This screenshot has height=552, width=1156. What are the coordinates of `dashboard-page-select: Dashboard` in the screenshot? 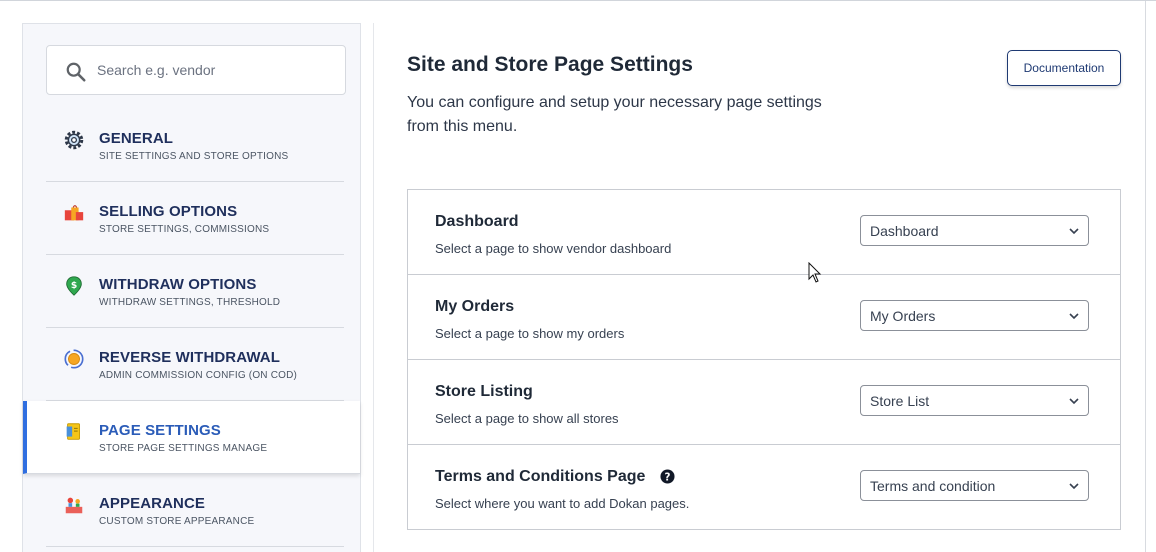 It's located at (974, 230).